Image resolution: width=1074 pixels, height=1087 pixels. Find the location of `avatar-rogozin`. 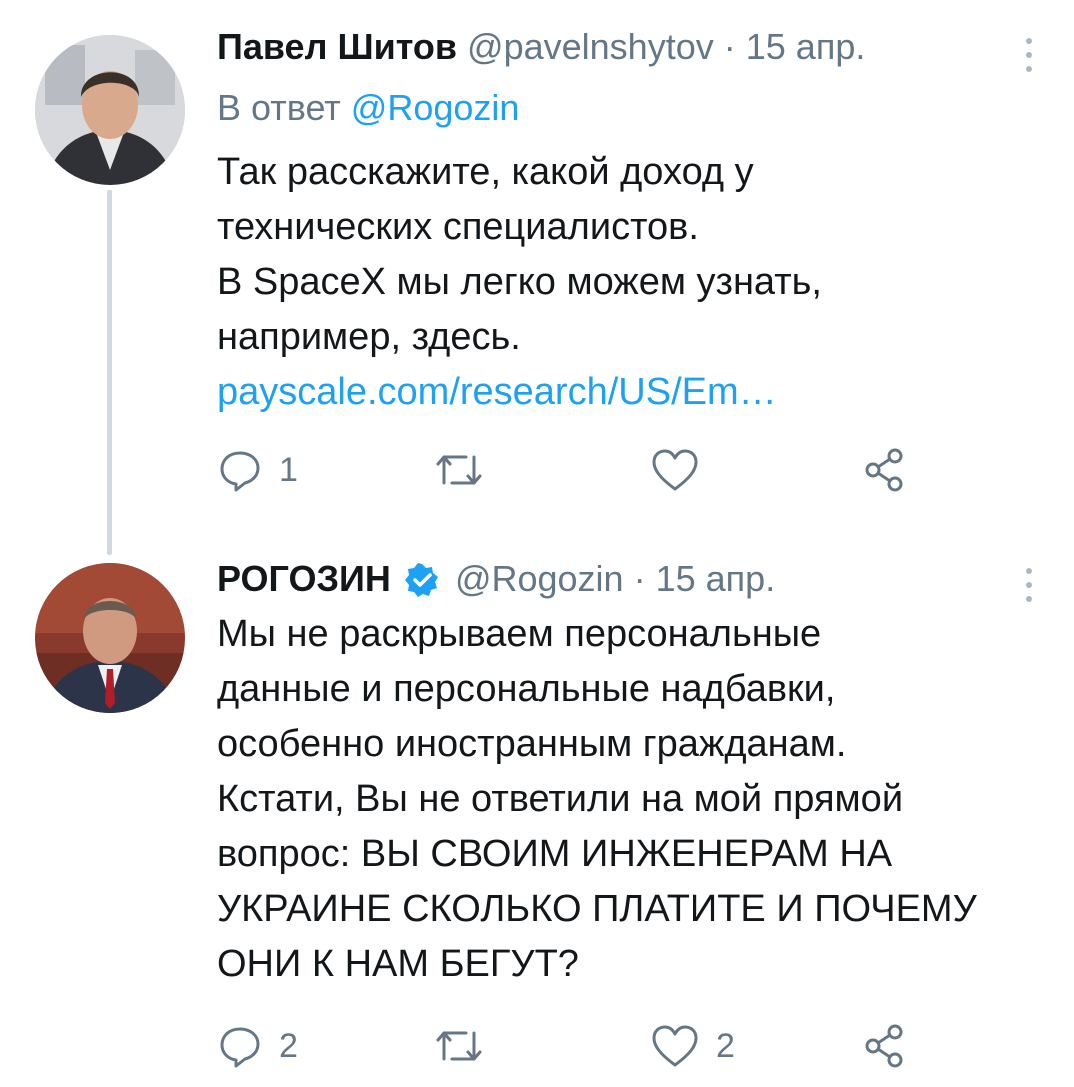

avatar-rogozin is located at coordinates (110, 638).